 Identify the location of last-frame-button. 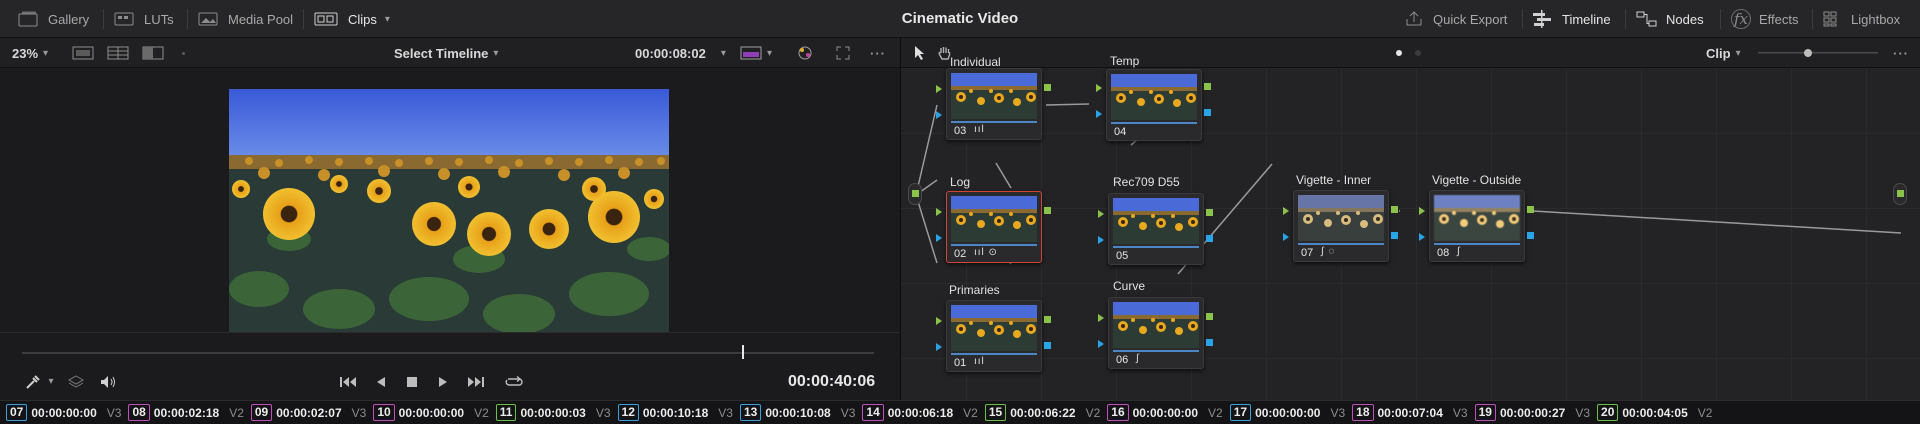
(476, 381).